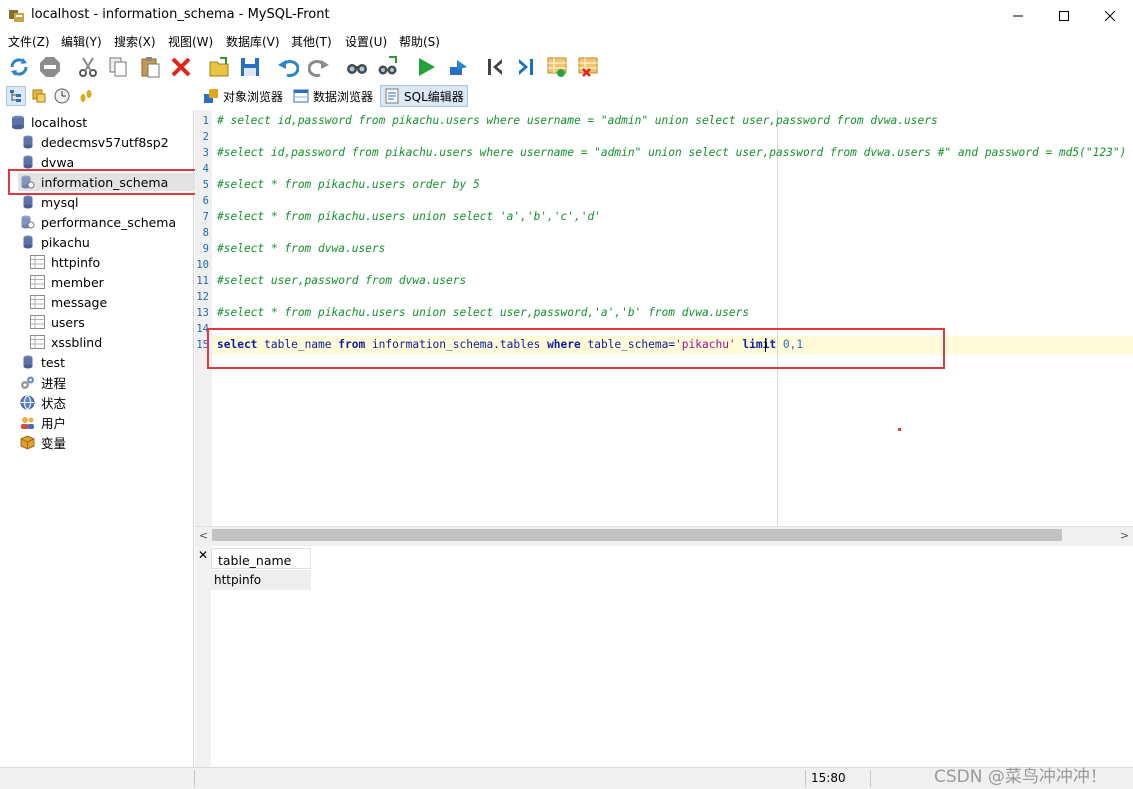 This screenshot has width=1133, height=789. I want to click on maximize-button, so click(1064, 15).